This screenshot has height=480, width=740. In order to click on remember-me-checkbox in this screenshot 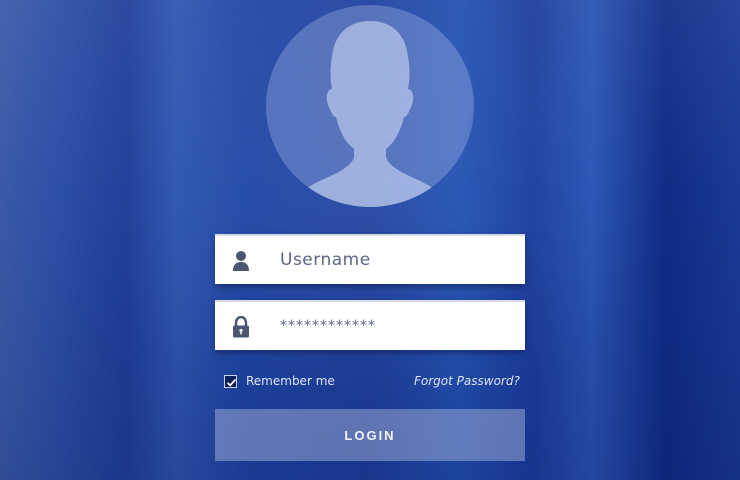, I will do `click(230, 381)`.